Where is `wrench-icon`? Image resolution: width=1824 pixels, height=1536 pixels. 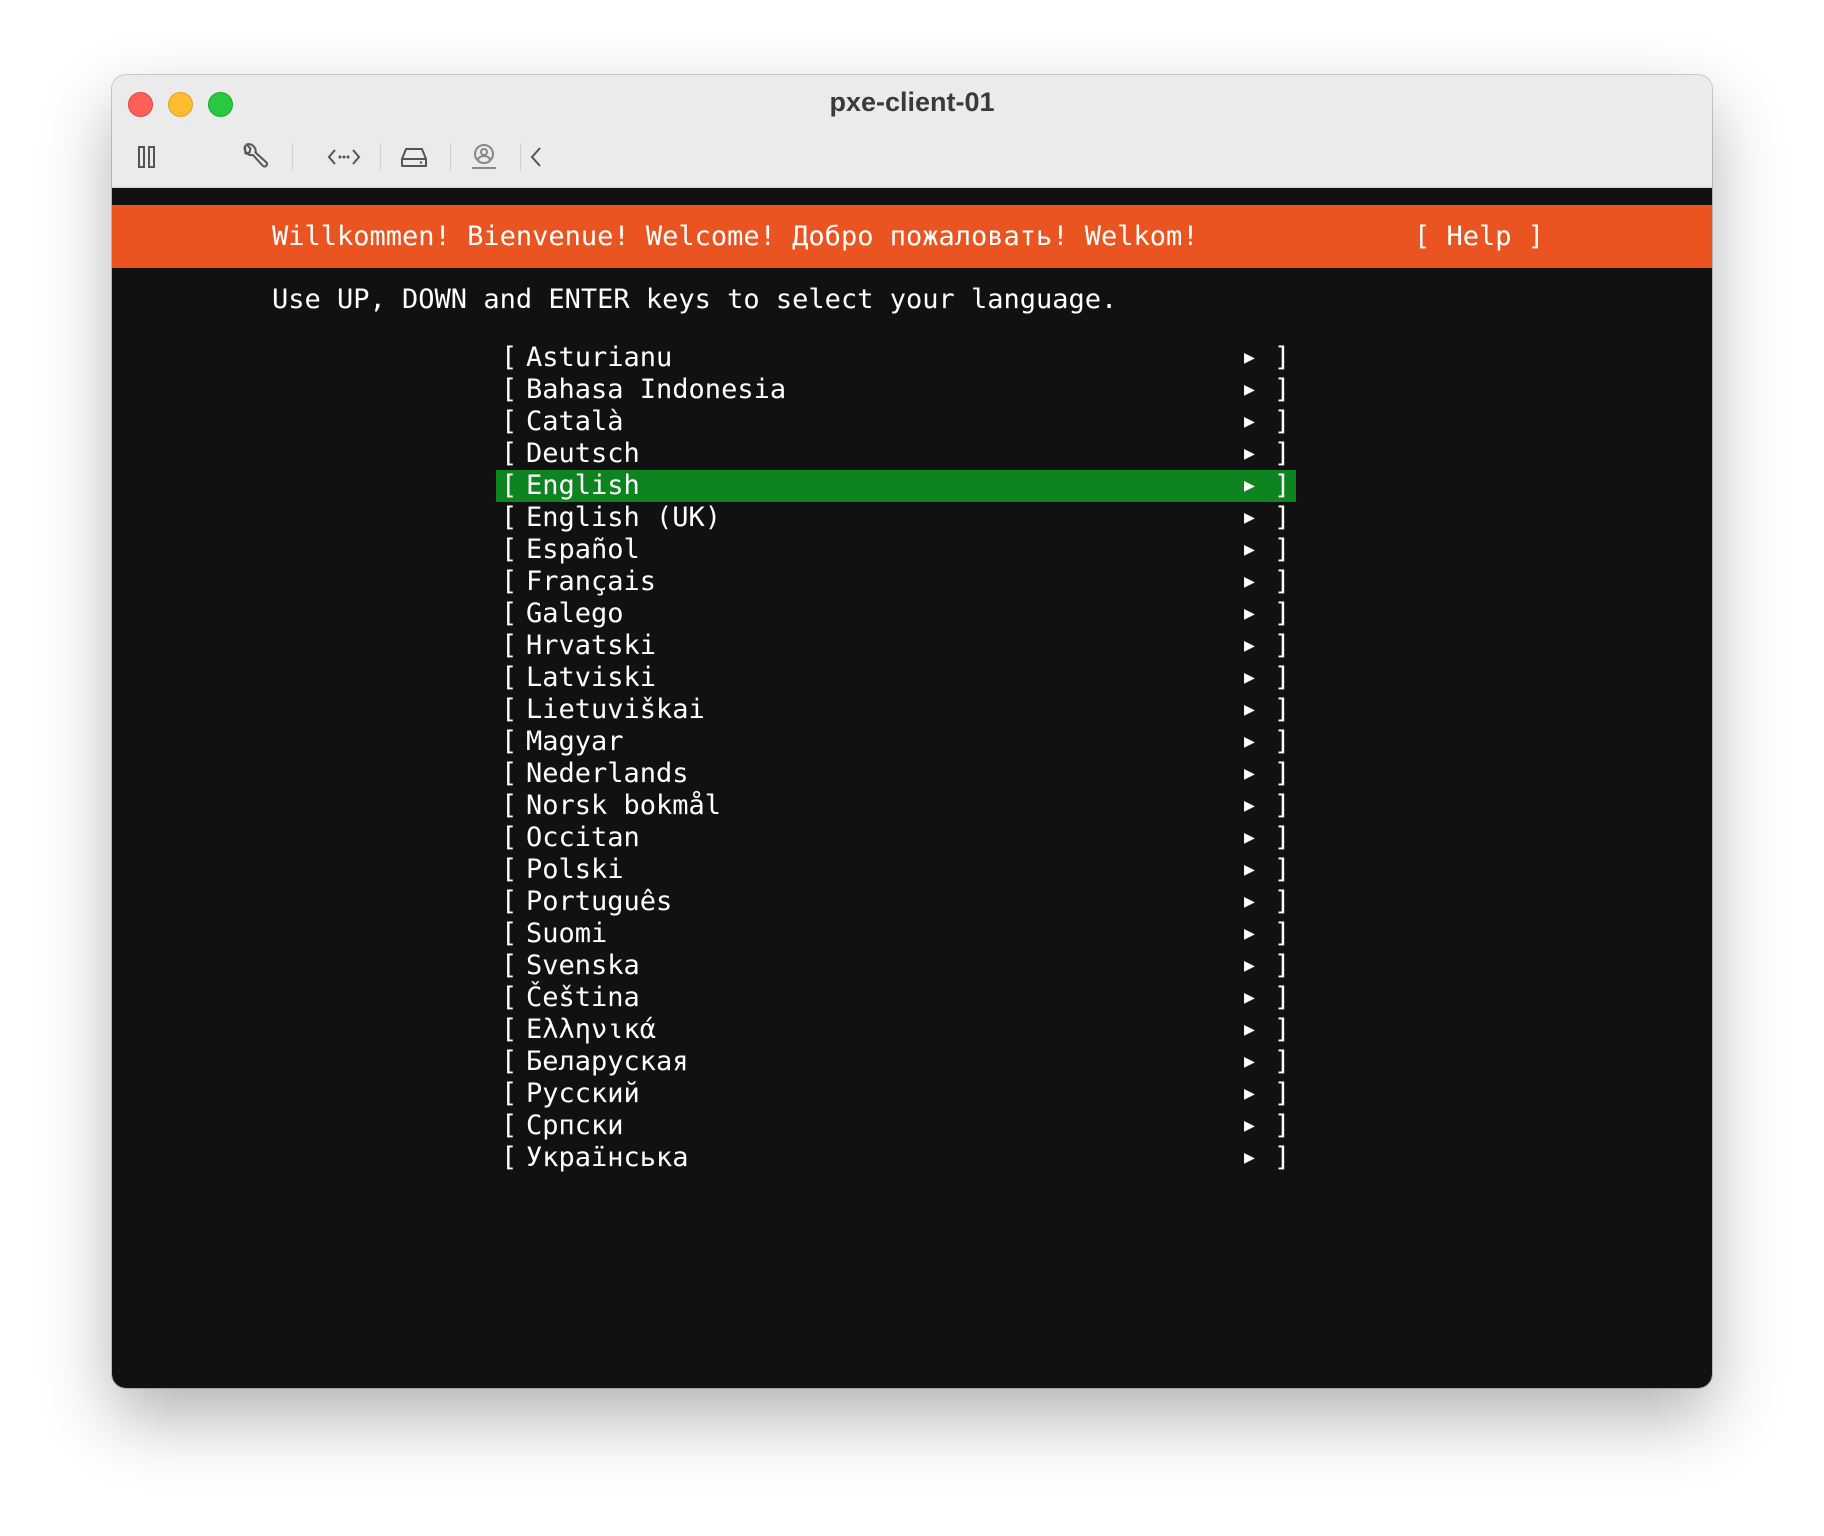 wrench-icon is located at coordinates (254, 157).